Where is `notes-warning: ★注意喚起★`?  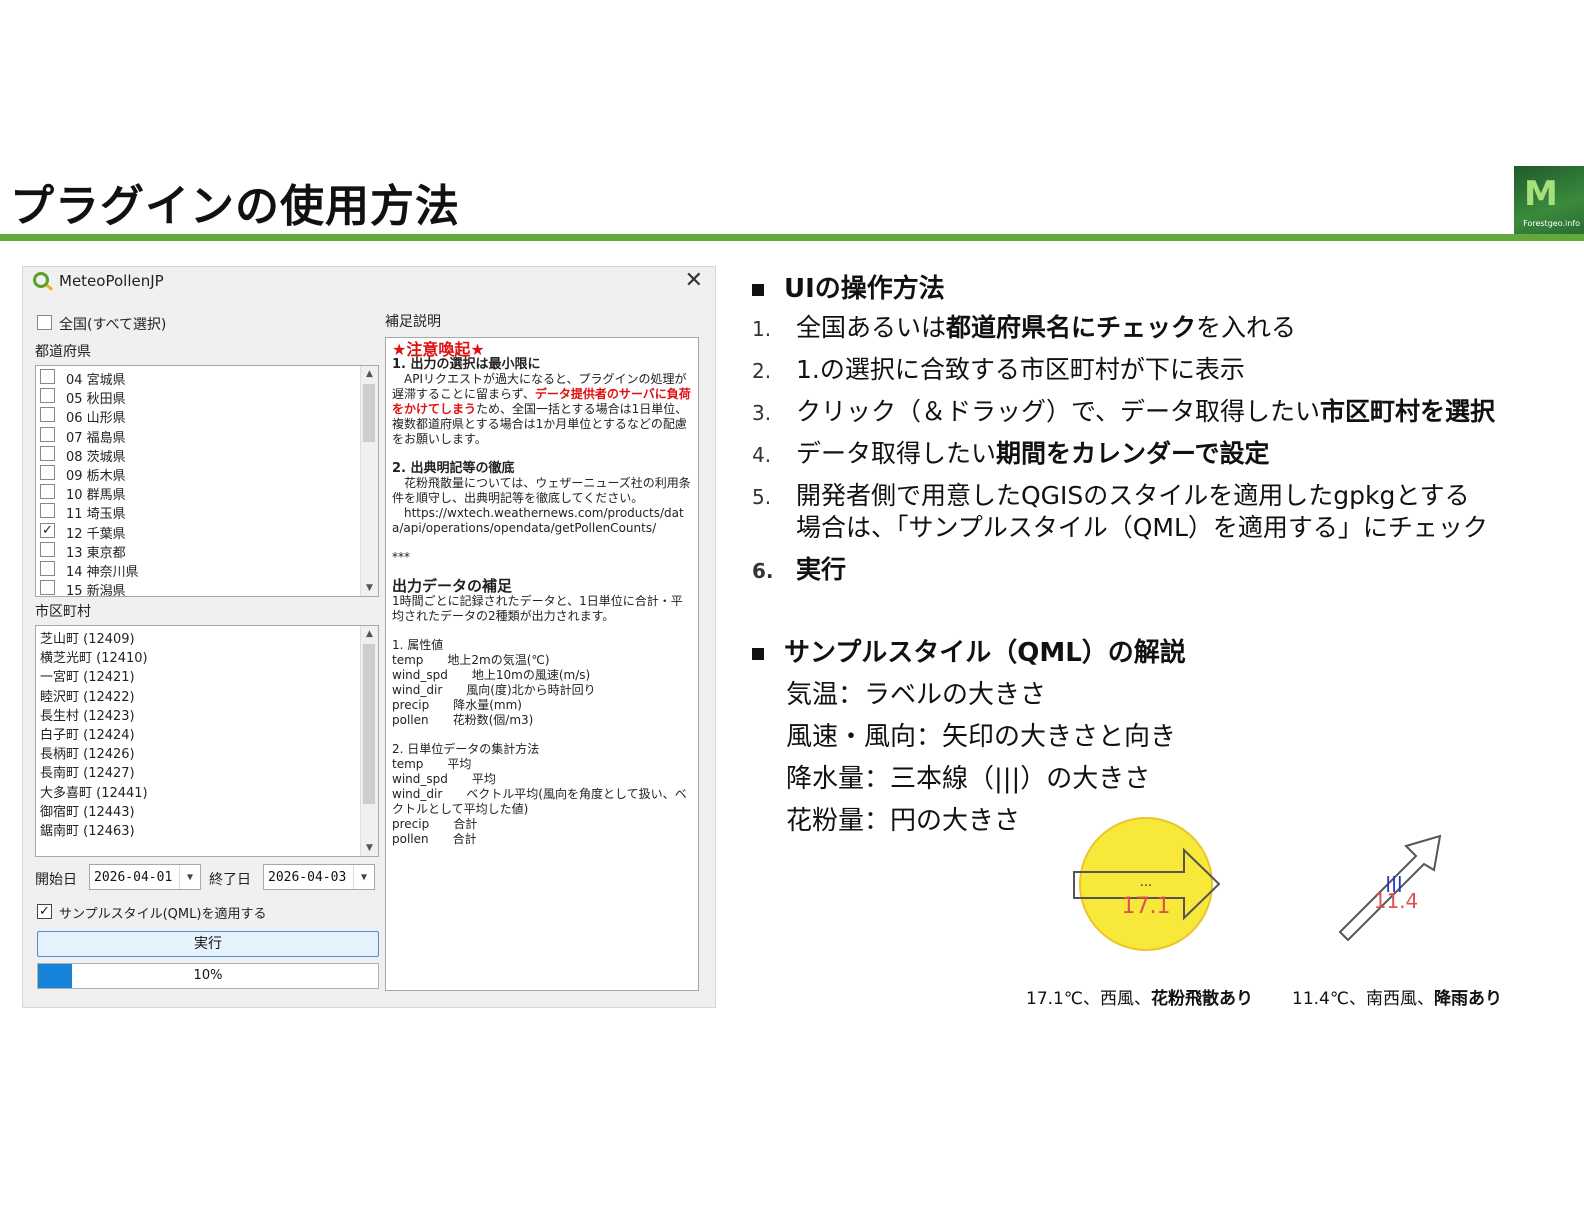
notes-warning: ★注意喚起★ is located at coordinates (438, 349).